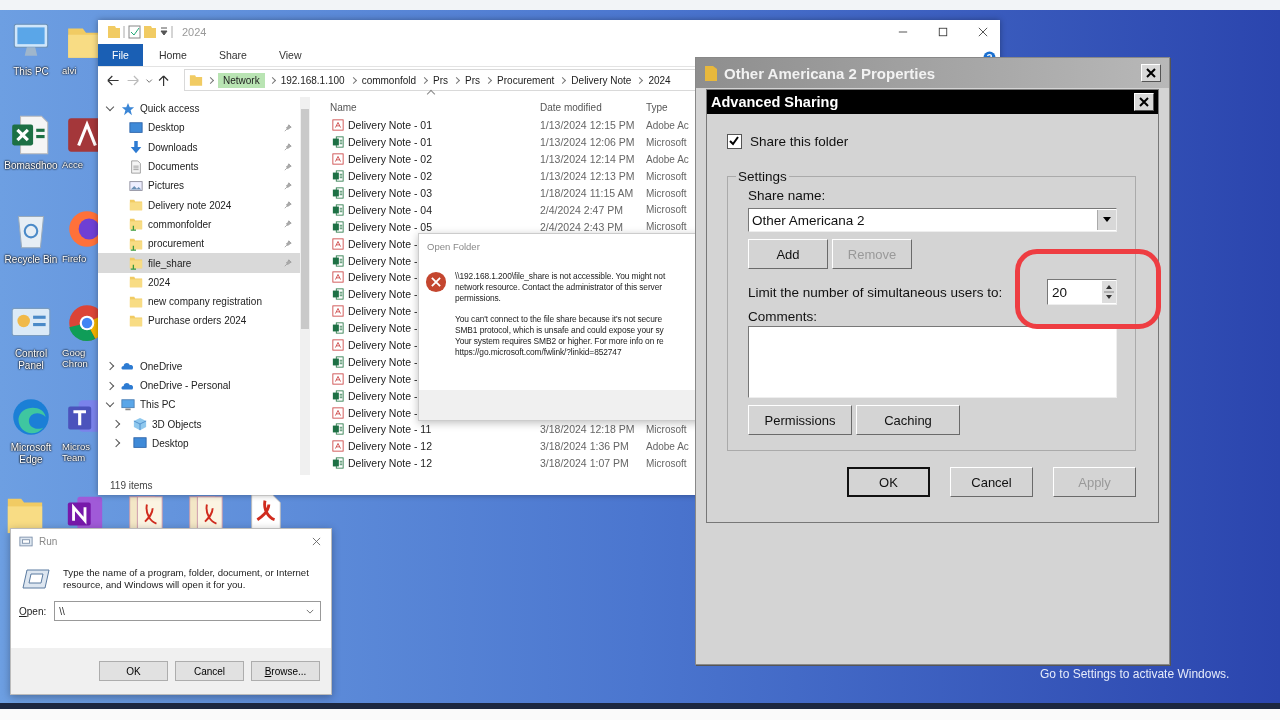 This screenshot has height=720, width=1280. What do you see at coordinates (199, 263) in the screenshot?
I see `nav-item: file_share` at bounding box center [199, 263].